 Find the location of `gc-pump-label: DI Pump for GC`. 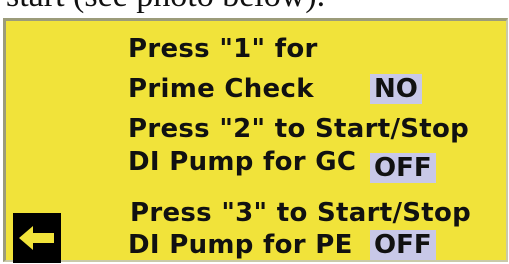

gc-pump-label: DI Pump for GC is located at coordinates (242, 162).